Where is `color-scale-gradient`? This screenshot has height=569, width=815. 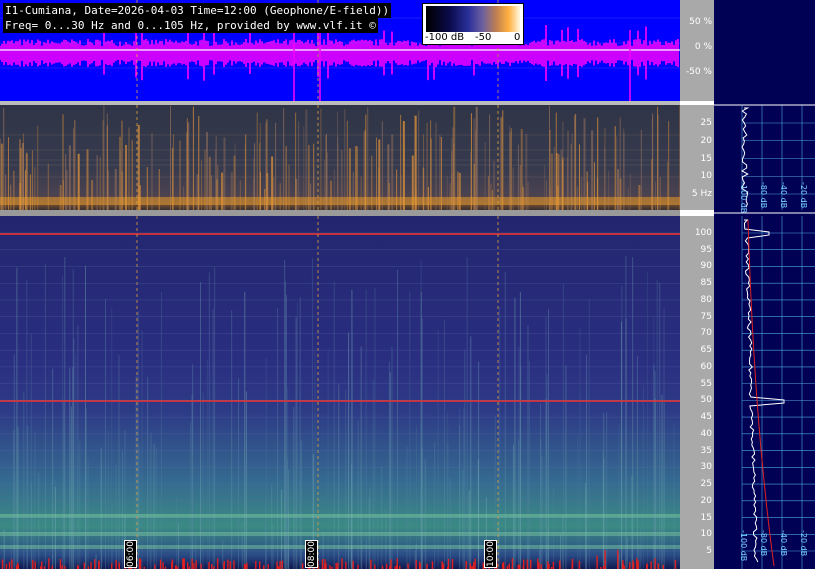
color-scale-gradient is located at coordinates (473, 19).